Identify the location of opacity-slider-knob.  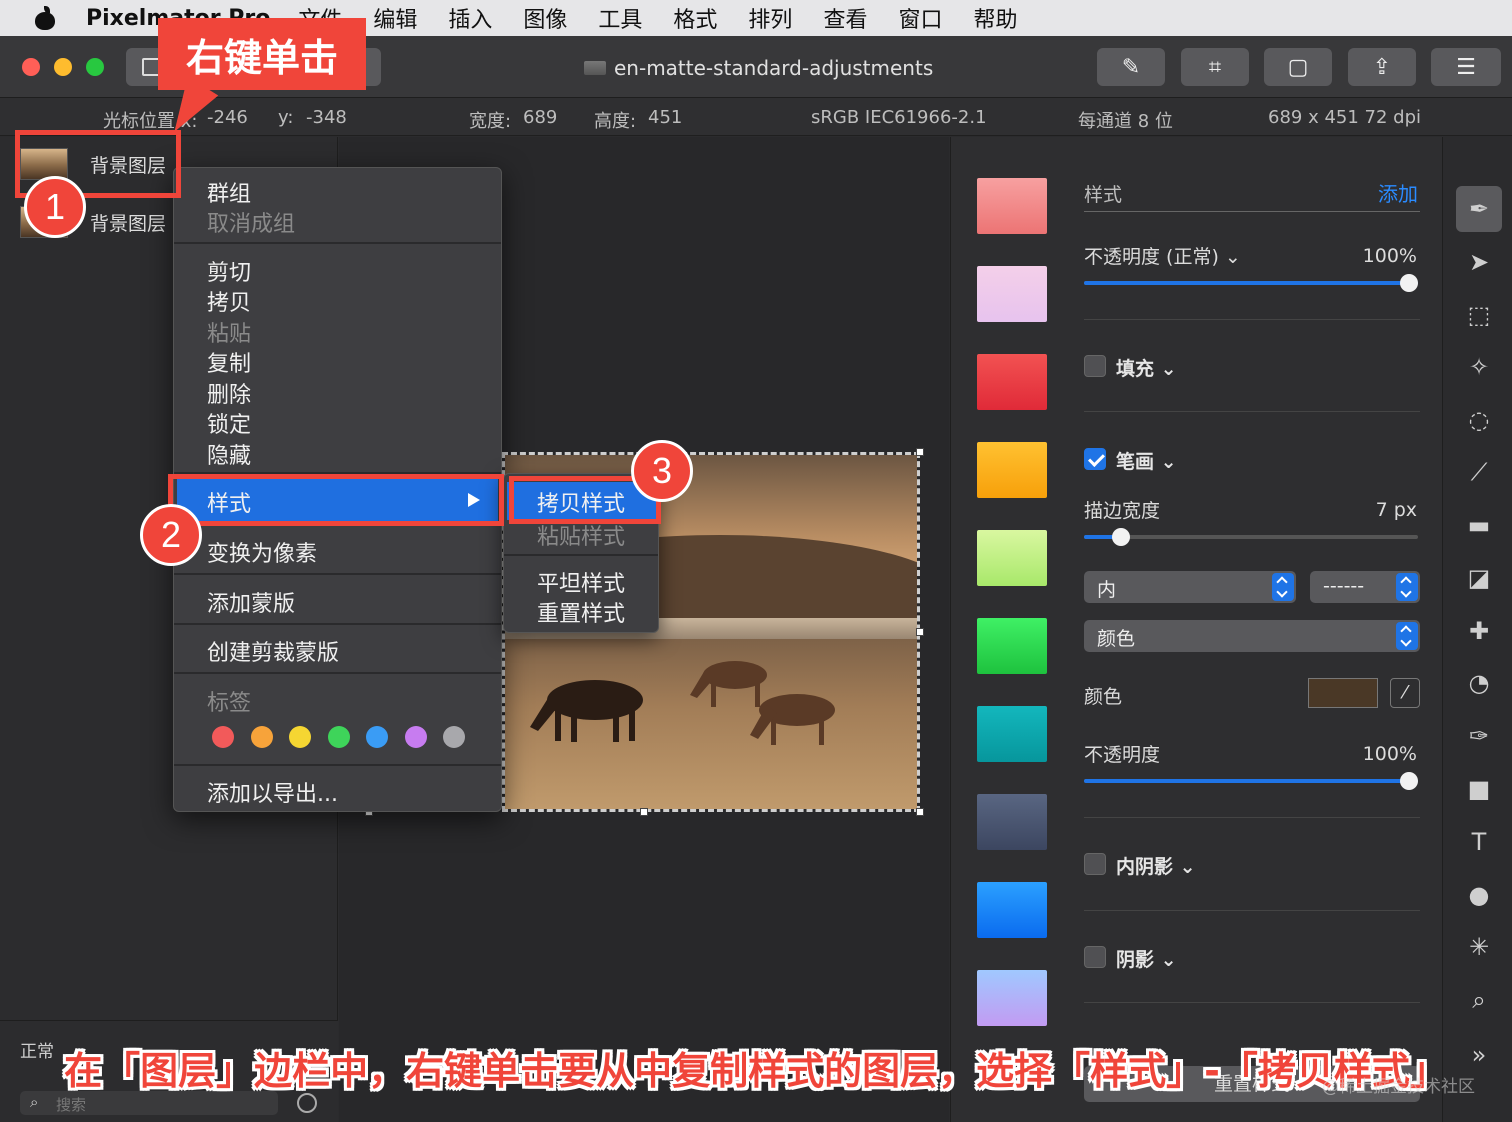
(1409, 283).